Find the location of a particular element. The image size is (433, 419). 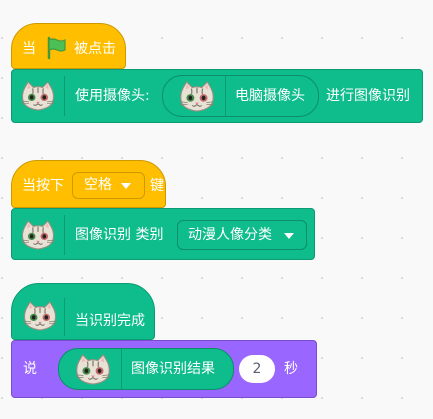

use-camera-label: 使用摄像头: is located at coordinates (112, 96).